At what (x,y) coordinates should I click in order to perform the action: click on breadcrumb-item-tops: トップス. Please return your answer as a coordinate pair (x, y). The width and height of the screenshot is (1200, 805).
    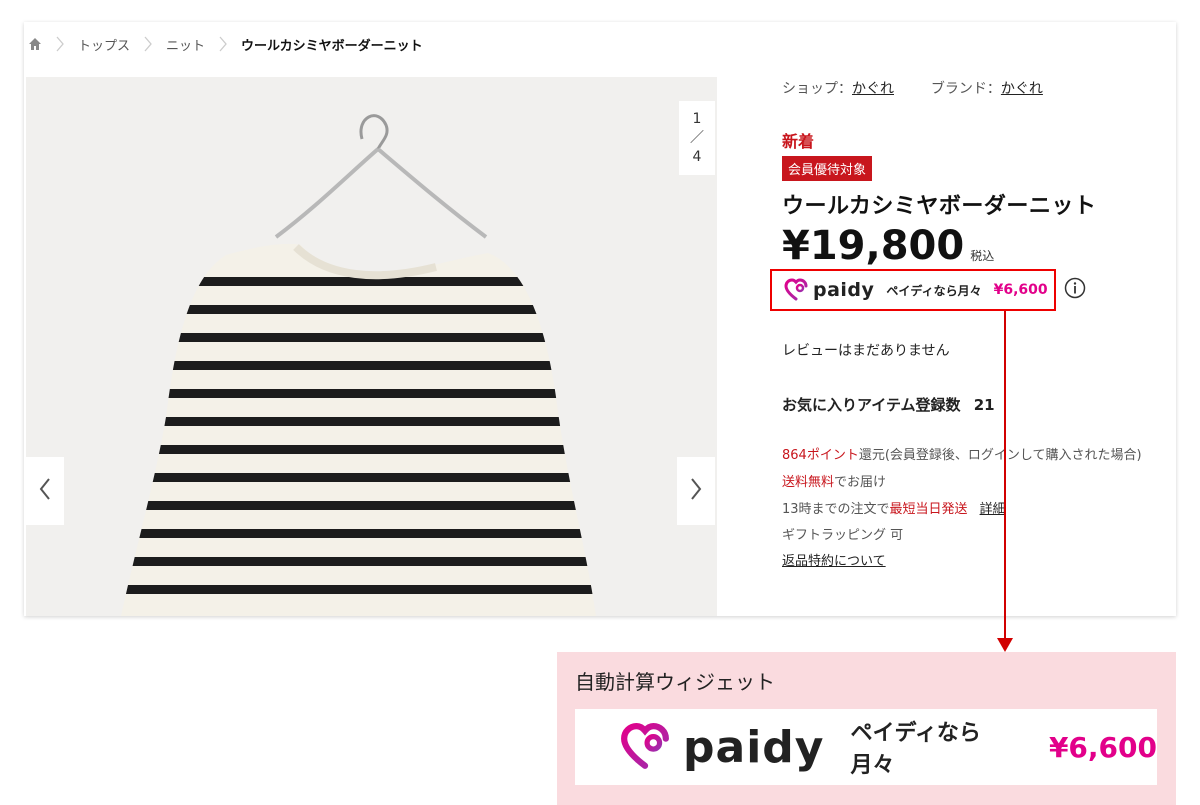
    Looking at the image, I should click on (104, 44).